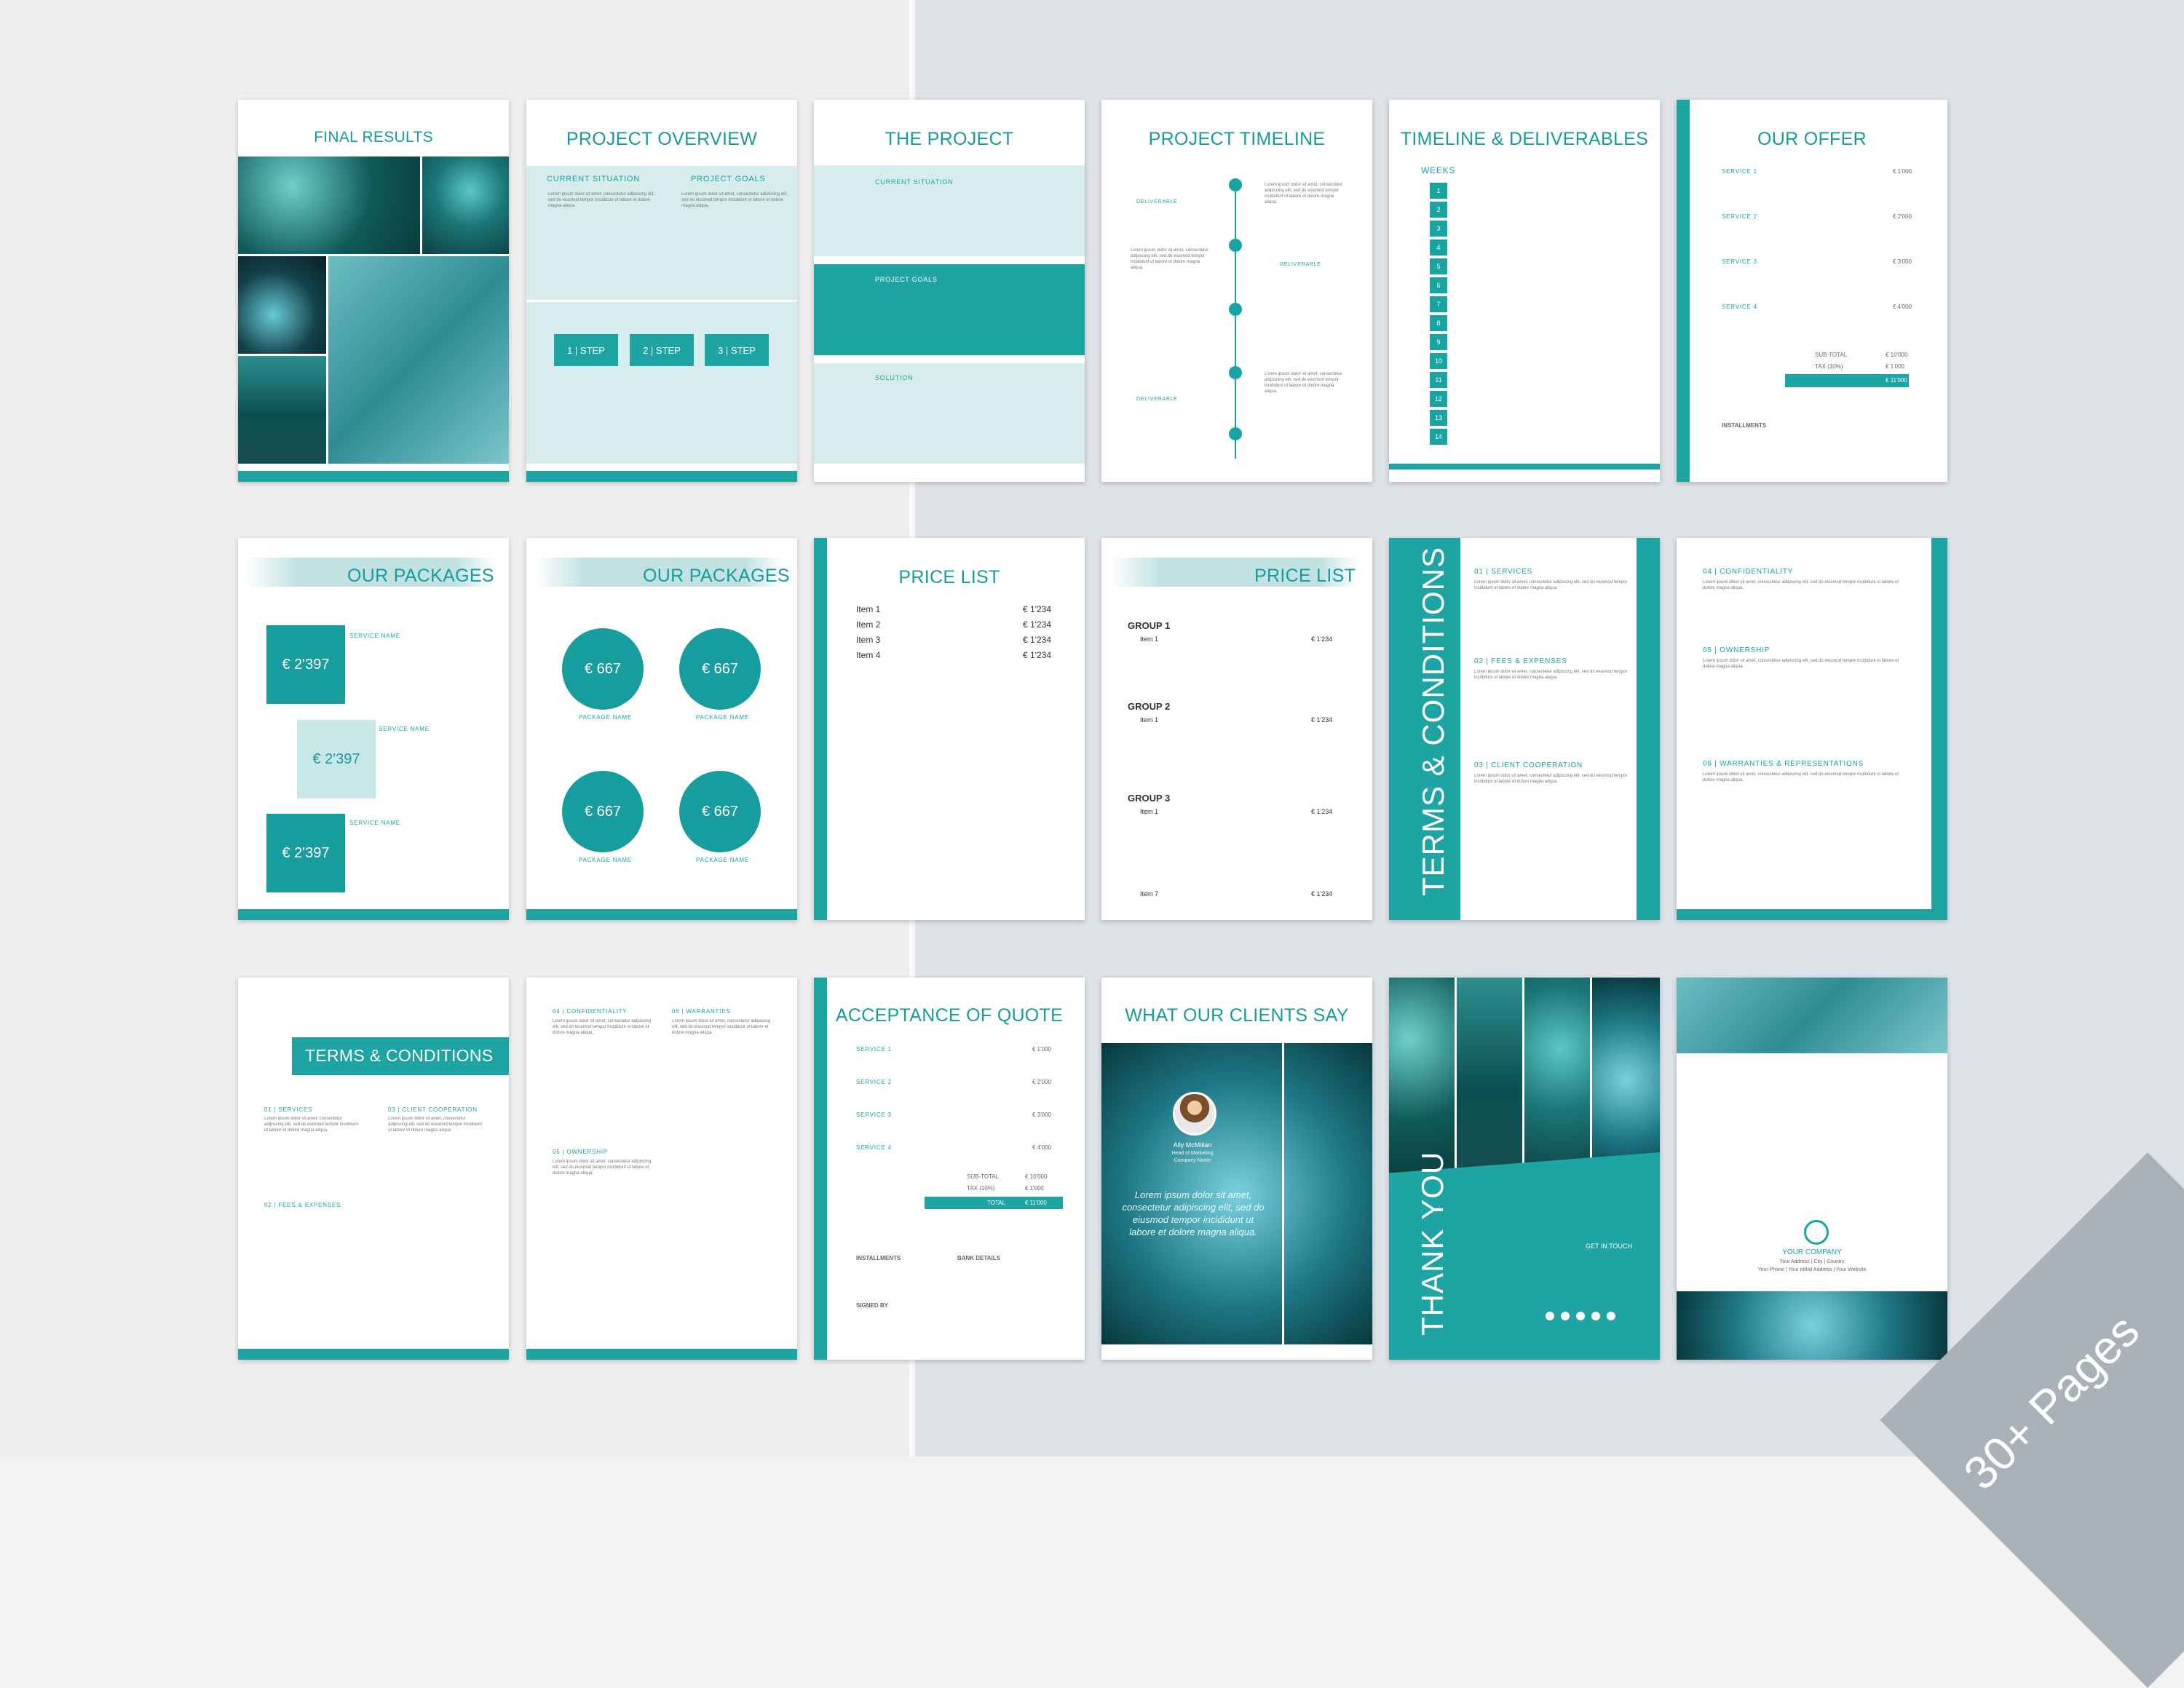 Image resolution: width=2184 pixels, height=1688 pixels. What do you see at coordinates (1149, 625) in the screenshot?
I see `group-1-label: GROUP 1` at bounding box center [1149, 625].